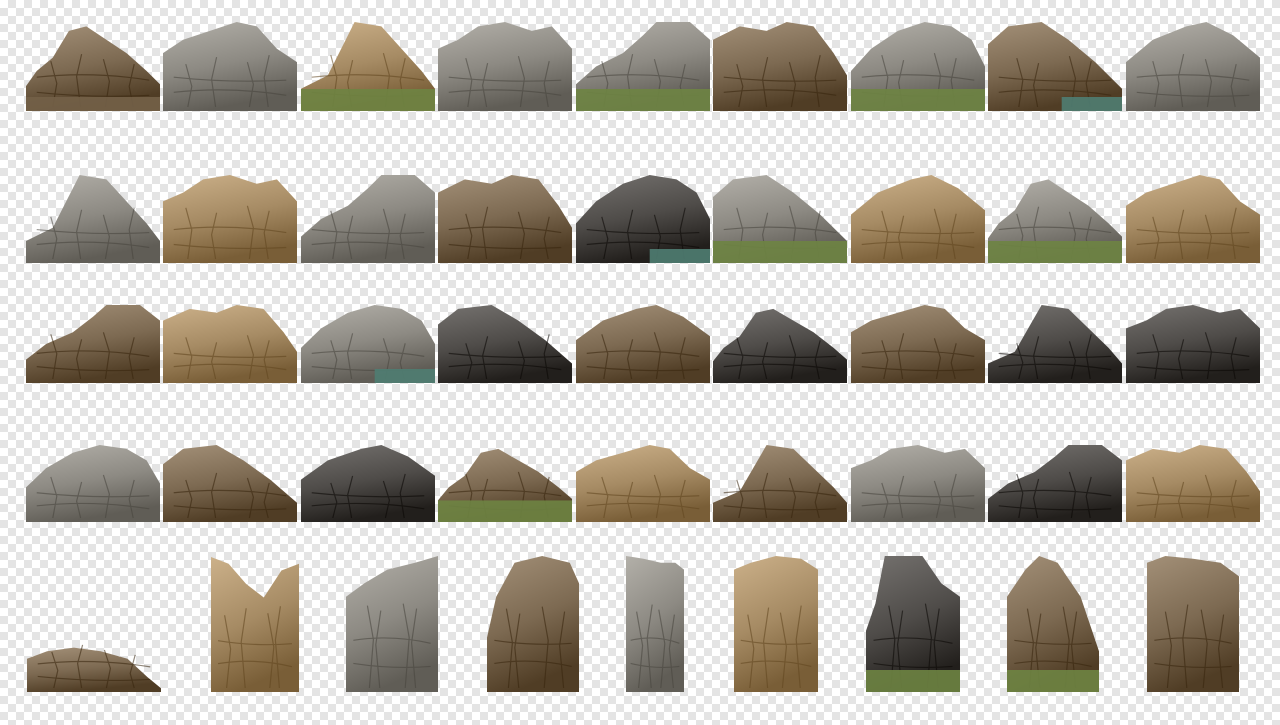  I want to click on rock-cutout-r5-c7, so click(913, 624).